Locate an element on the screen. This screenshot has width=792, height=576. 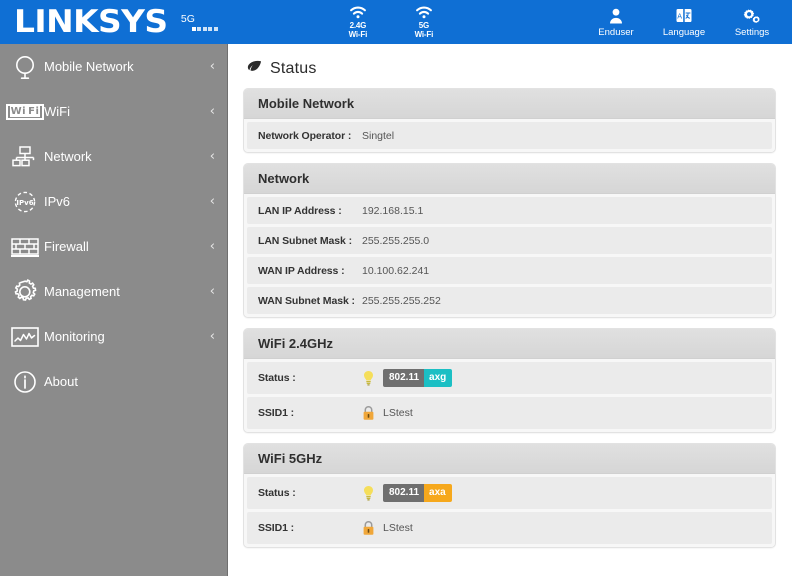
status-badge: 802.11 axg is located at coordinates (418, 378).